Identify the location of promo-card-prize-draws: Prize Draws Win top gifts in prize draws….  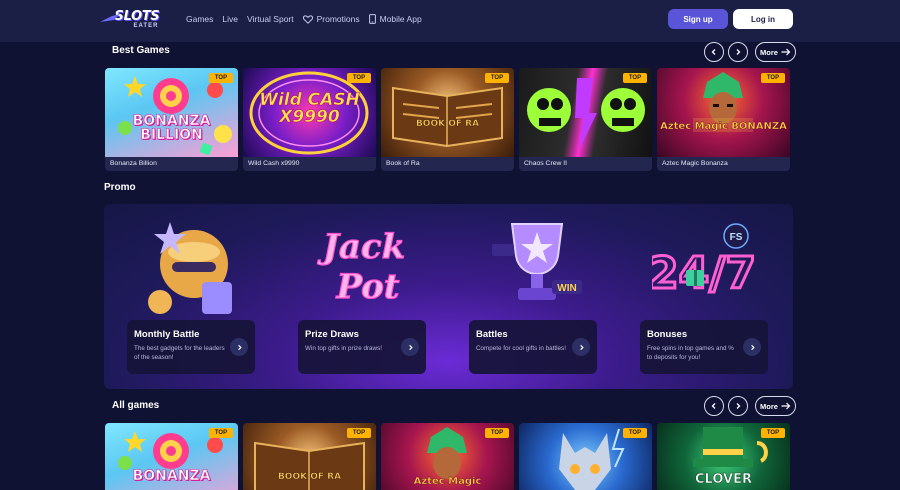
(362, 347).